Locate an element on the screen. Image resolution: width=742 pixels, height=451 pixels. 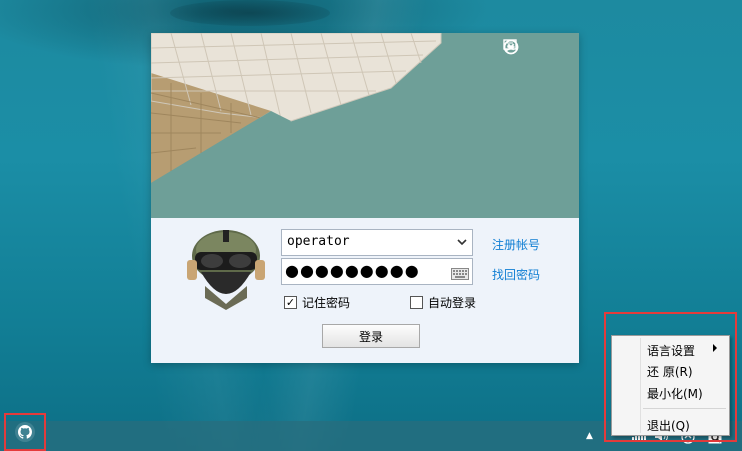
remember-password-label: 记住密码 is located at coordinates (326, 303).